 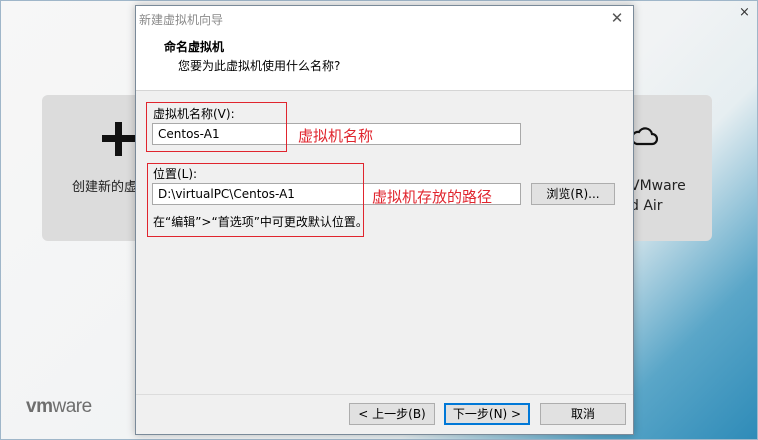 I want to click on connect-cloud-card, so click(x=669, y=168).